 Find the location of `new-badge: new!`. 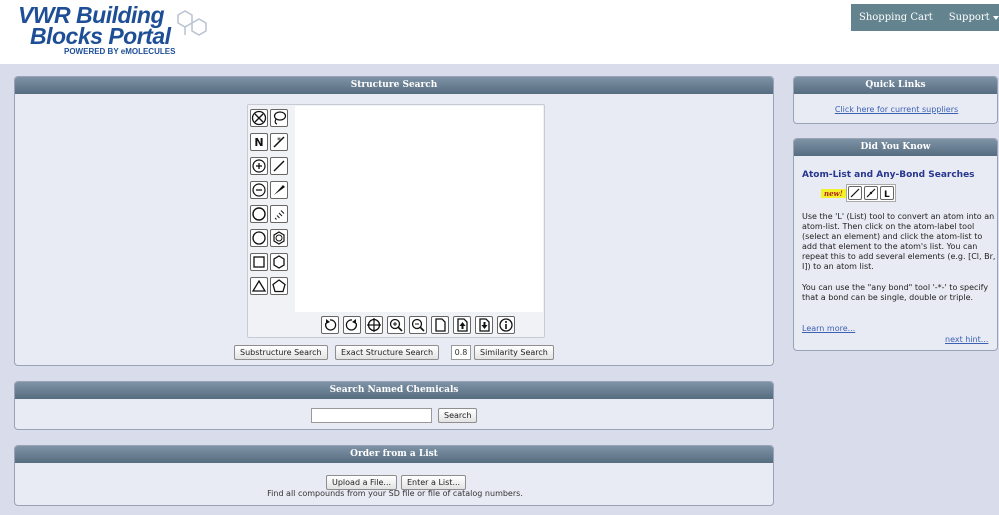

new-badge: new! is located at coordinates (833, 193).